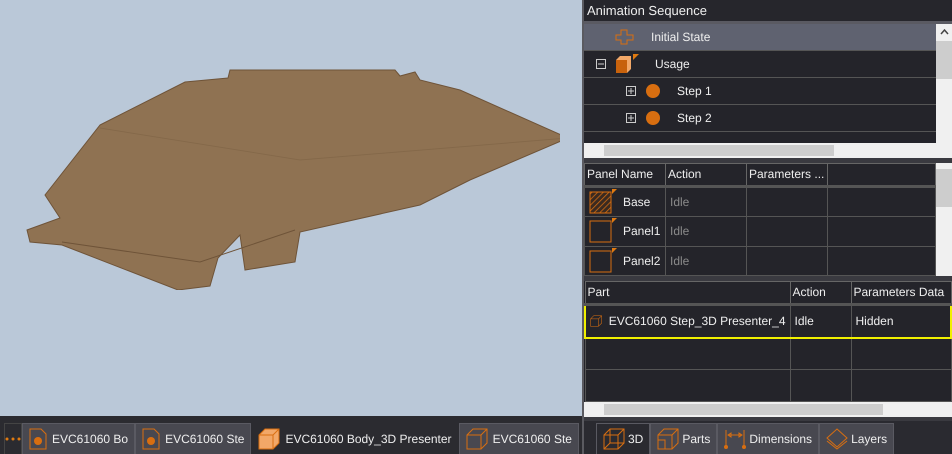 The image size is (952, 454). I want to click on tree-item: Step 1, so click(760, 91).